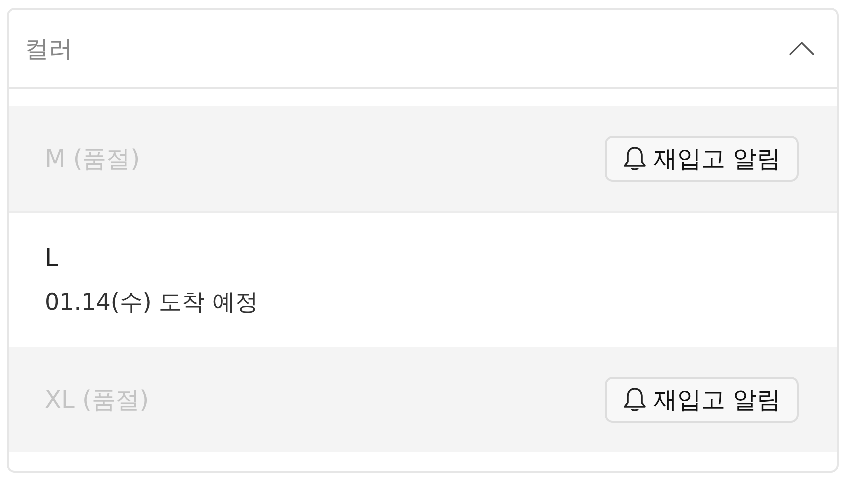  What do you see at coordinates (49, 49) in the screenshot?
I see `dropdown-label: 컬러` at bounding box center [49, 49].